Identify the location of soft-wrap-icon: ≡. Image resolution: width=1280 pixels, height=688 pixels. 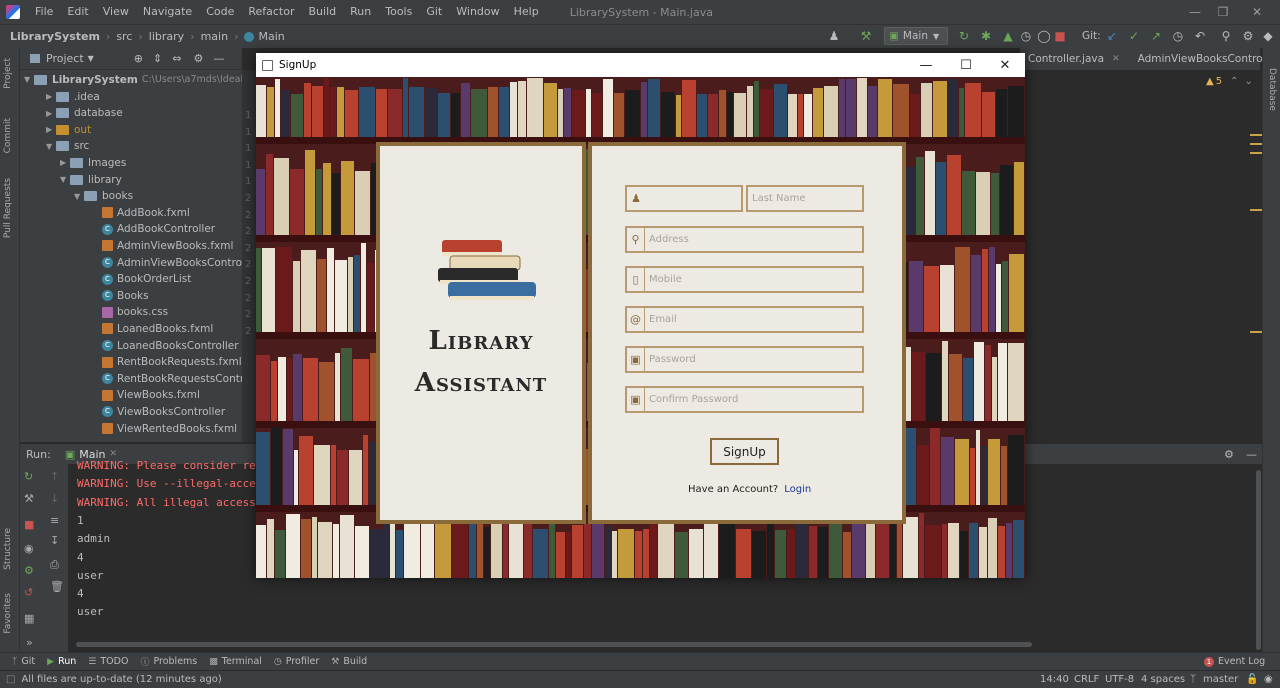
(54, 520).